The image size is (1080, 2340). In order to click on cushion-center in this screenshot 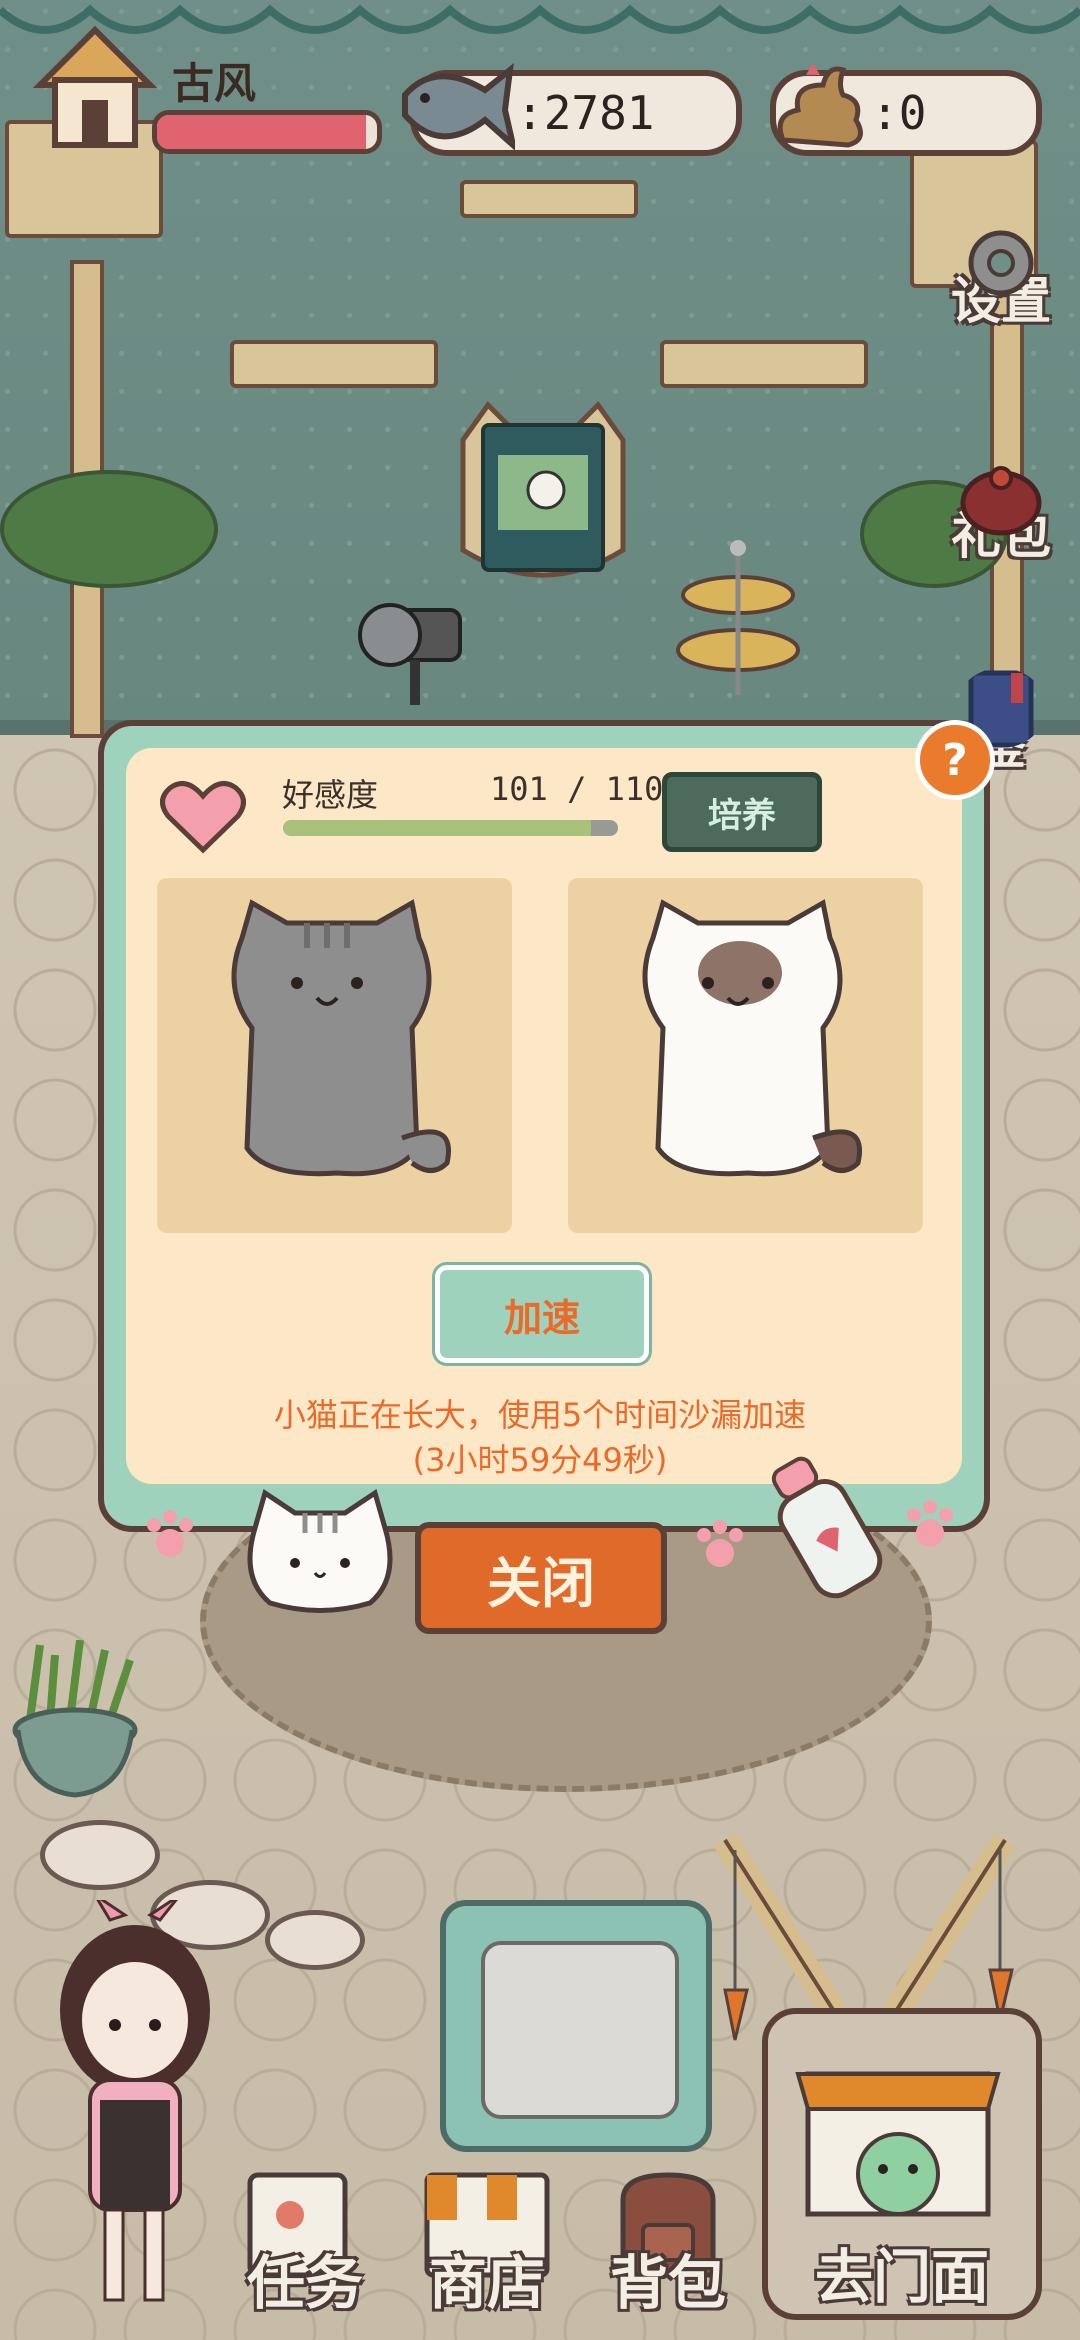, I will do `click(580, 2030)`.